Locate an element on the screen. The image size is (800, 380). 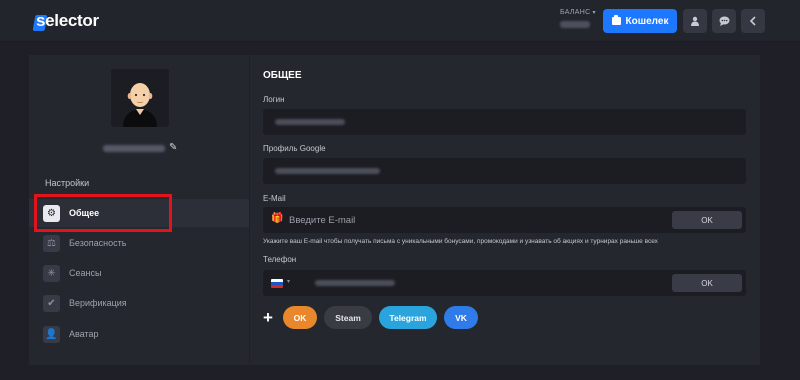
chat-icon is located at coordinates (724, 21).